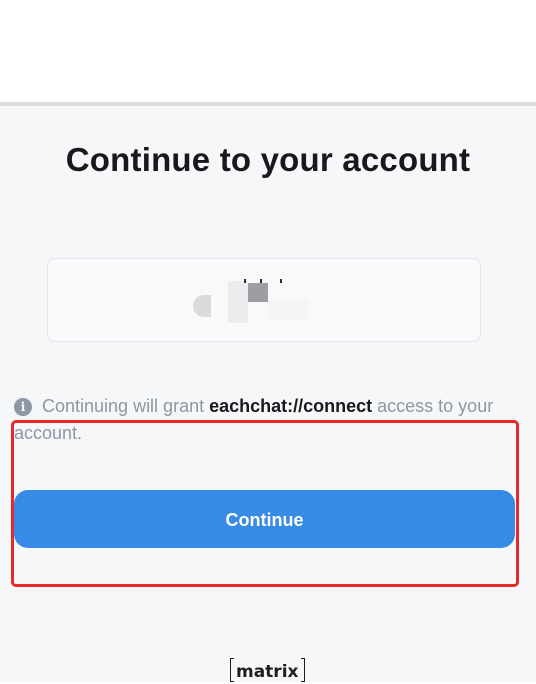  I want to click on matrix-logo: matrix, so click(267, 670).